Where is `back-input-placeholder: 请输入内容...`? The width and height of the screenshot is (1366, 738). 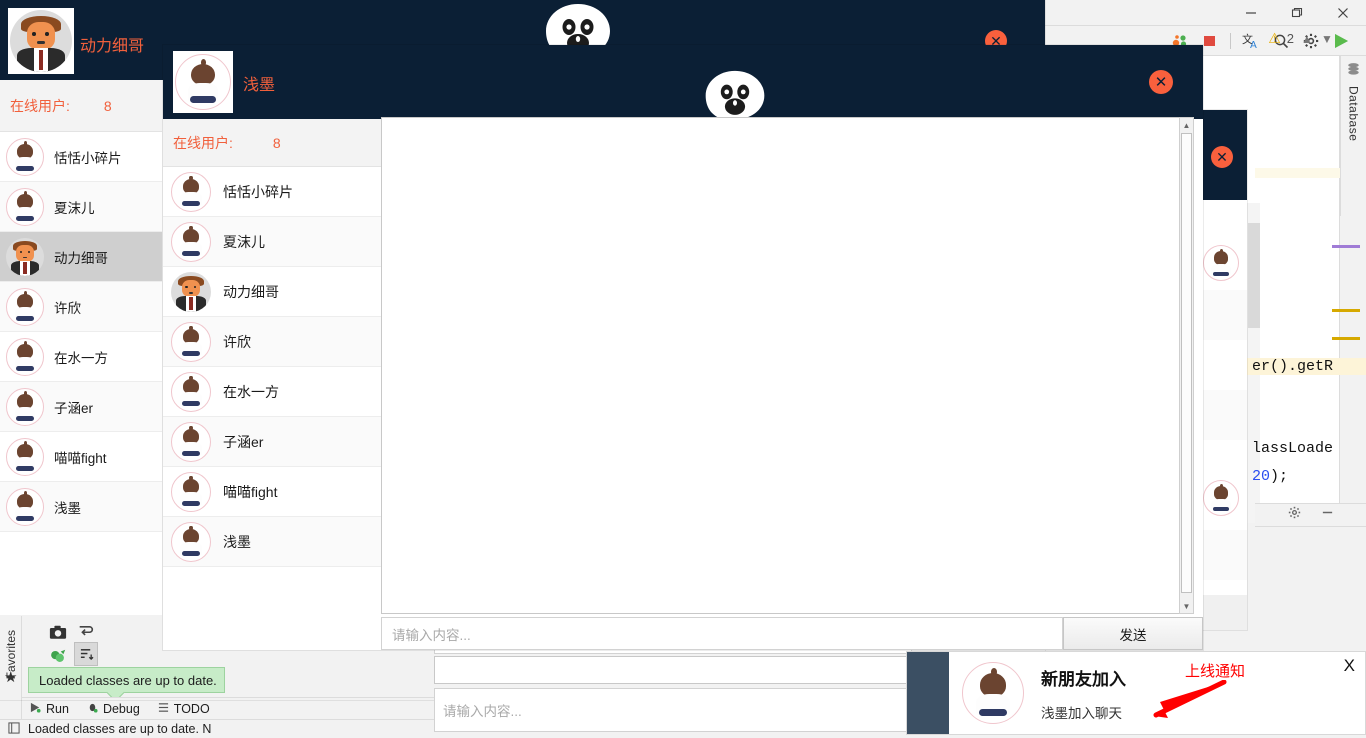
back-input-placeholder: 请输入内容... is located at coordinates (482, 711).